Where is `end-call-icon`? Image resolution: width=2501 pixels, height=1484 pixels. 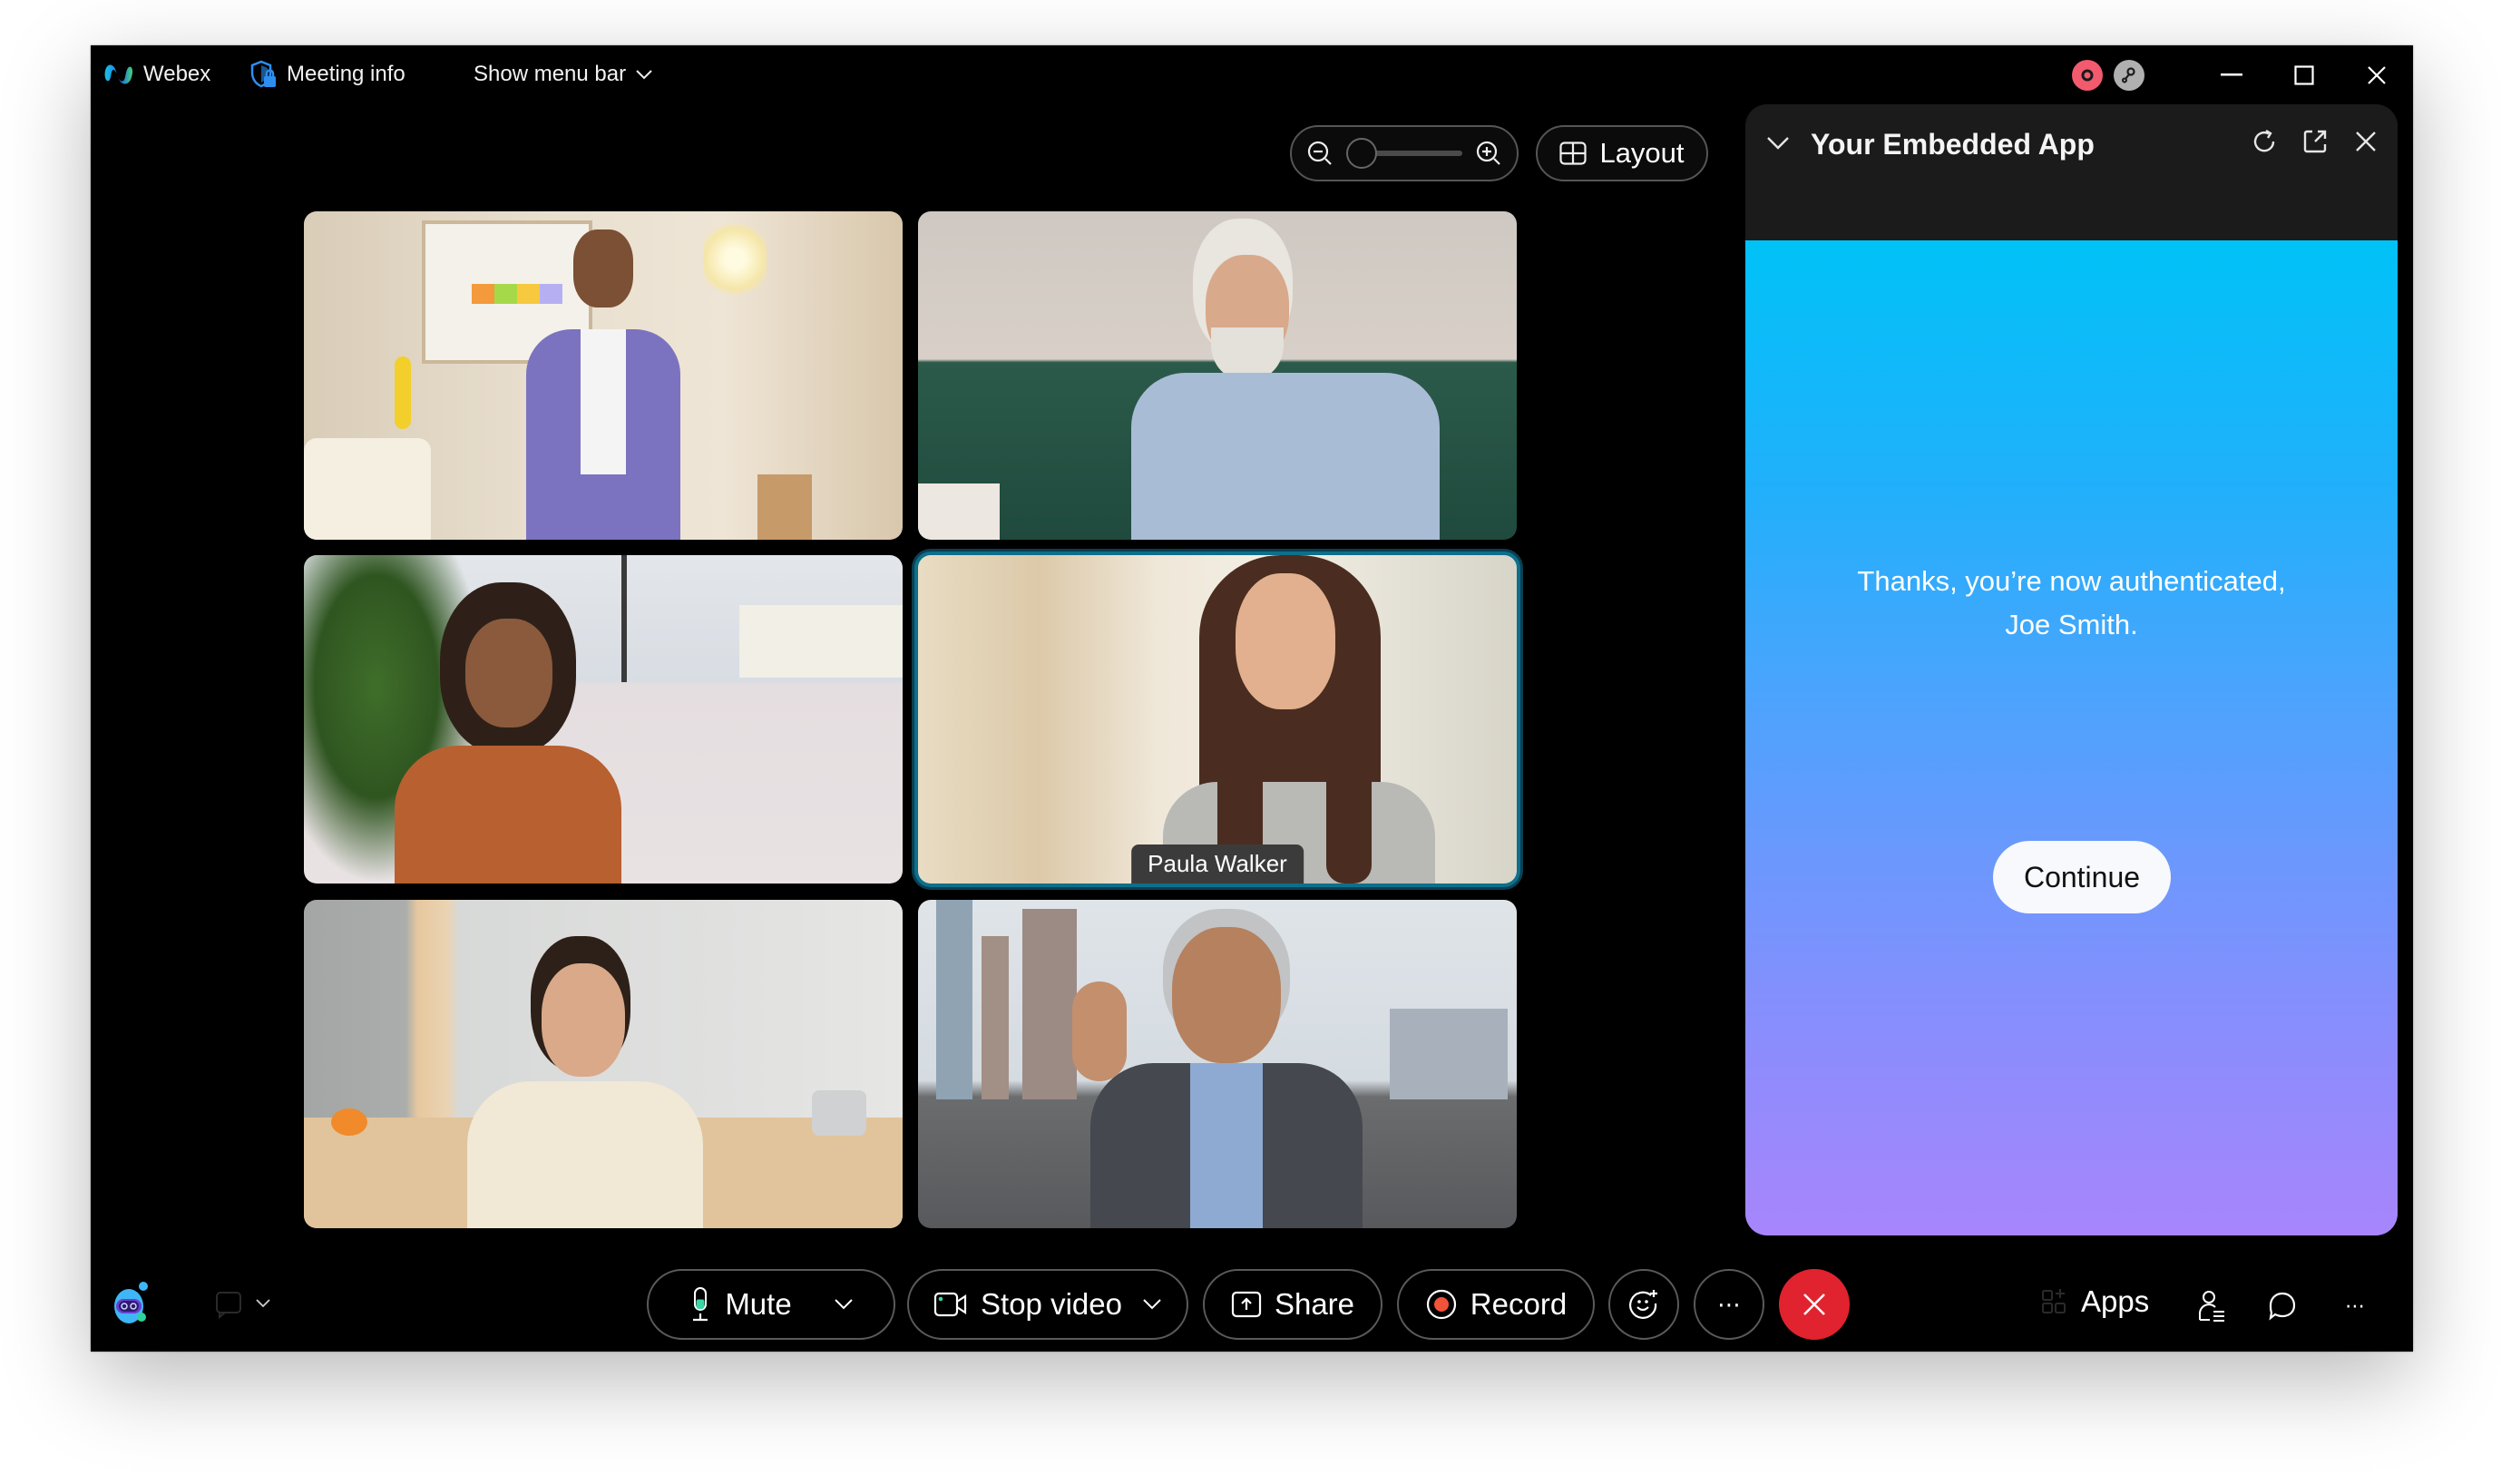 end-call-icon is located at coordinates (1814, 1304).